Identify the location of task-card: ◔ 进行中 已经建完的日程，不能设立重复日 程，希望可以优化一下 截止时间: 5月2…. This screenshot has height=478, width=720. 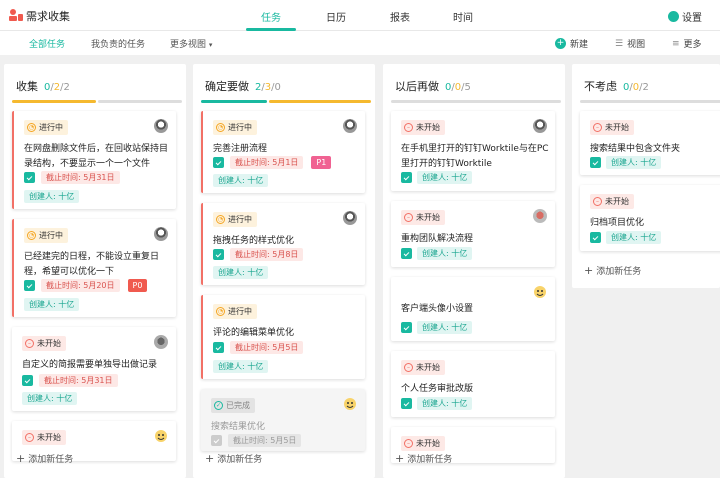
(94, 268).